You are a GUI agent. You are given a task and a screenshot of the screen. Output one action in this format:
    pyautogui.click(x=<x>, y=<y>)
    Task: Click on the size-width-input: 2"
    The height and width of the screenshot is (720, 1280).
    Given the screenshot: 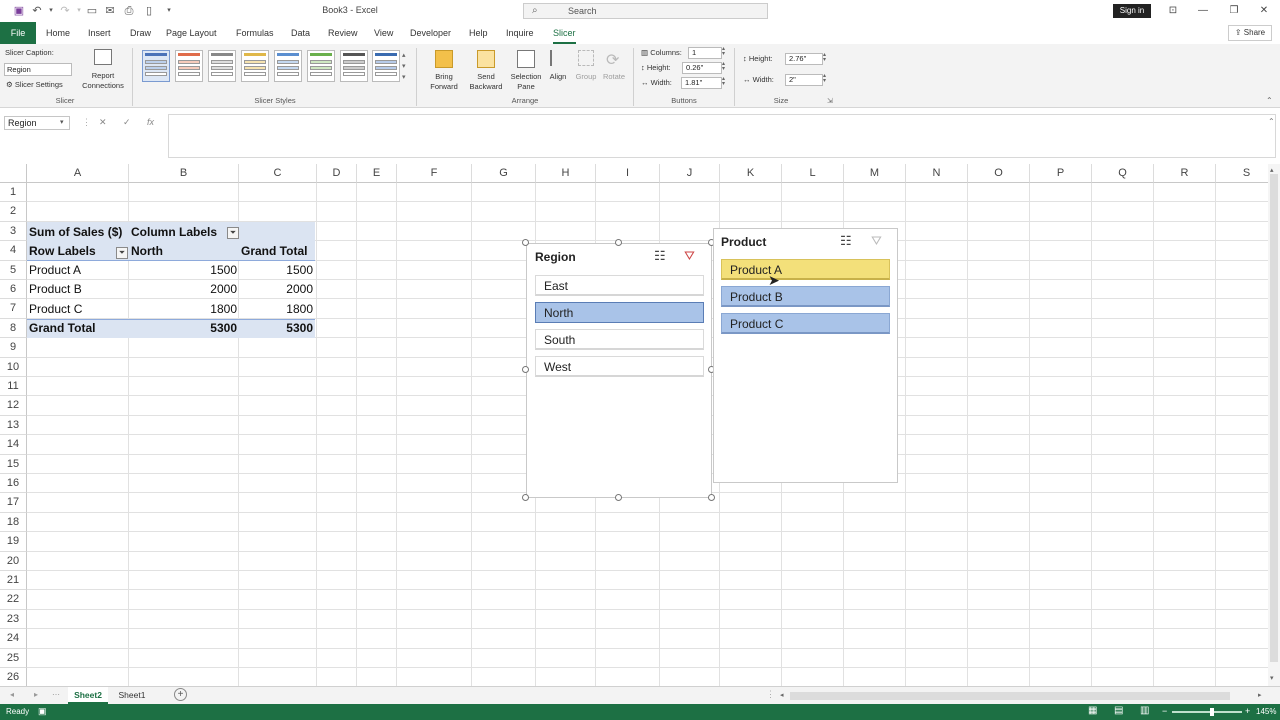 What is the action you would take?
    pyautogui.click(x=804, y=80)
    